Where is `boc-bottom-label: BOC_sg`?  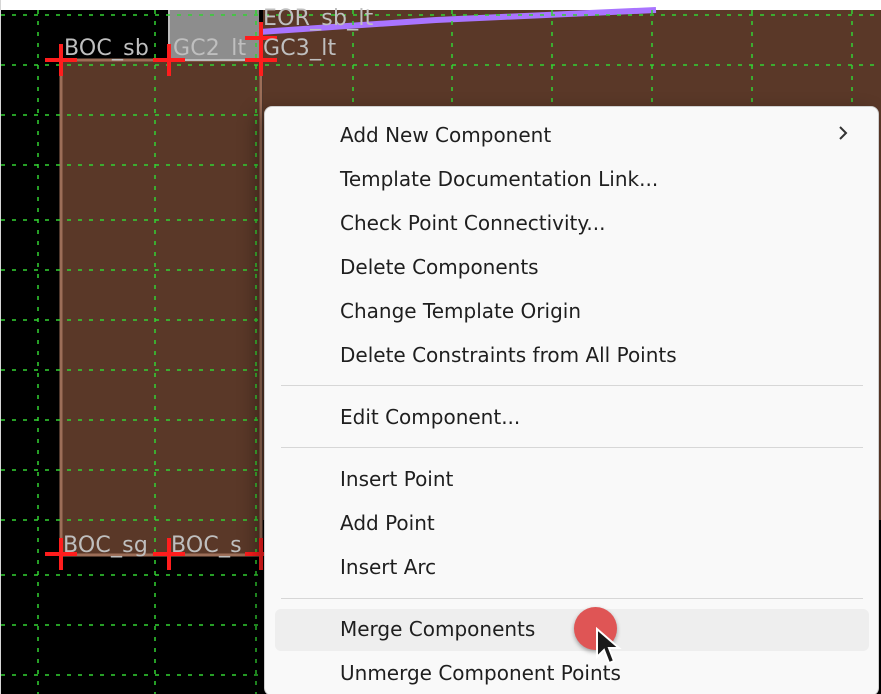
boc-bottom-label: BOC_sg is located at coordinates (106, 545).